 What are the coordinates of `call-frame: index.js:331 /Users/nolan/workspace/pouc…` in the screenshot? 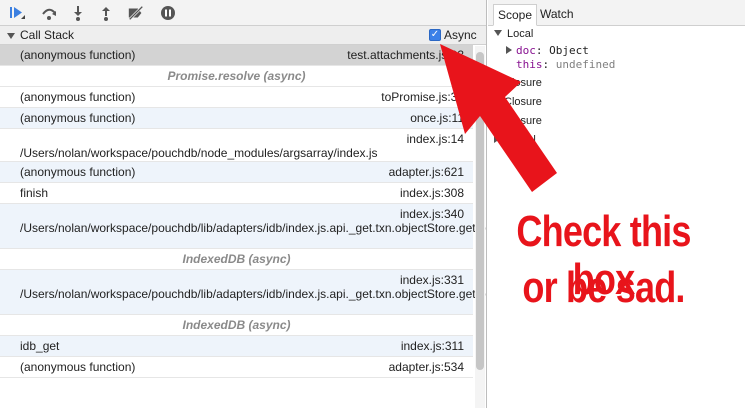 It's located at (243, 292).